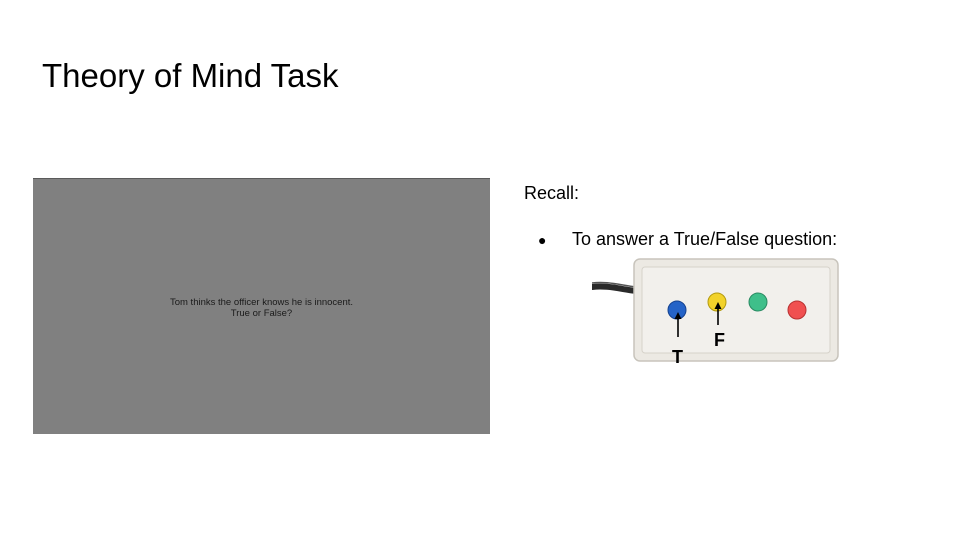 This screenshot has width=960, height=540. I want to click on task-screen-prompt-line: True or False?, so click(261, 313).